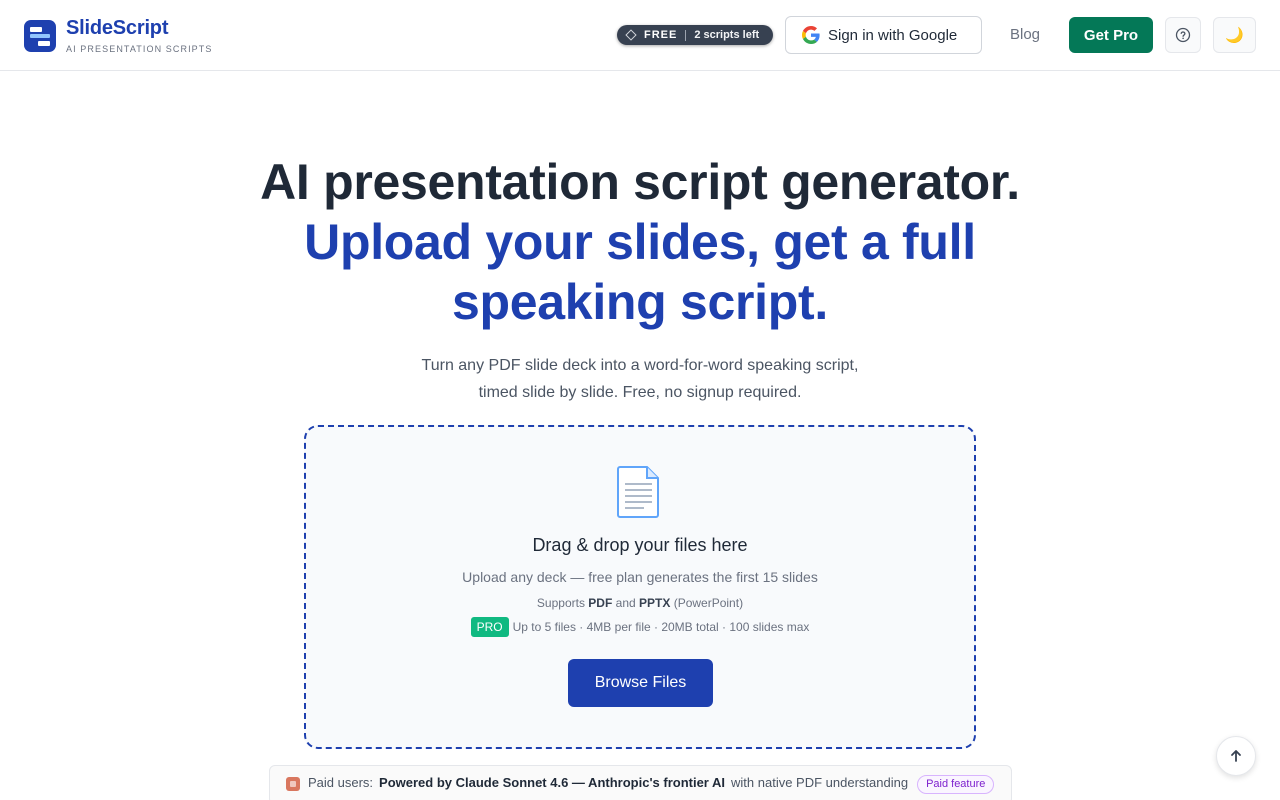 Image resolution: width=1280 pixels, height=800 pixels. I want to click on google-signin-button: Sign in with Google, so click(883, 35).